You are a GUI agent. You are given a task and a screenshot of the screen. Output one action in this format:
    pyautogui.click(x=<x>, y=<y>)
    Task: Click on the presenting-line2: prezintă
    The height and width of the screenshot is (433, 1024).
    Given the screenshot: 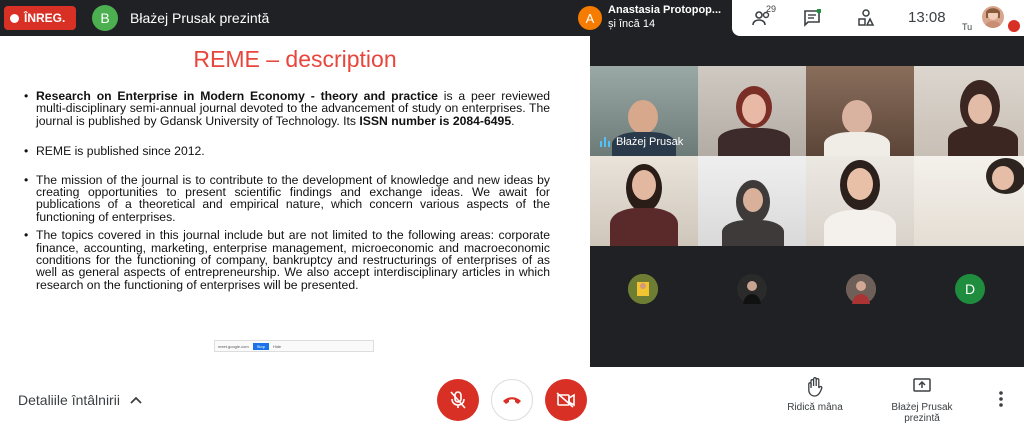 What is the action you would take?
    pyautogui.click(x=922, y=418)
    